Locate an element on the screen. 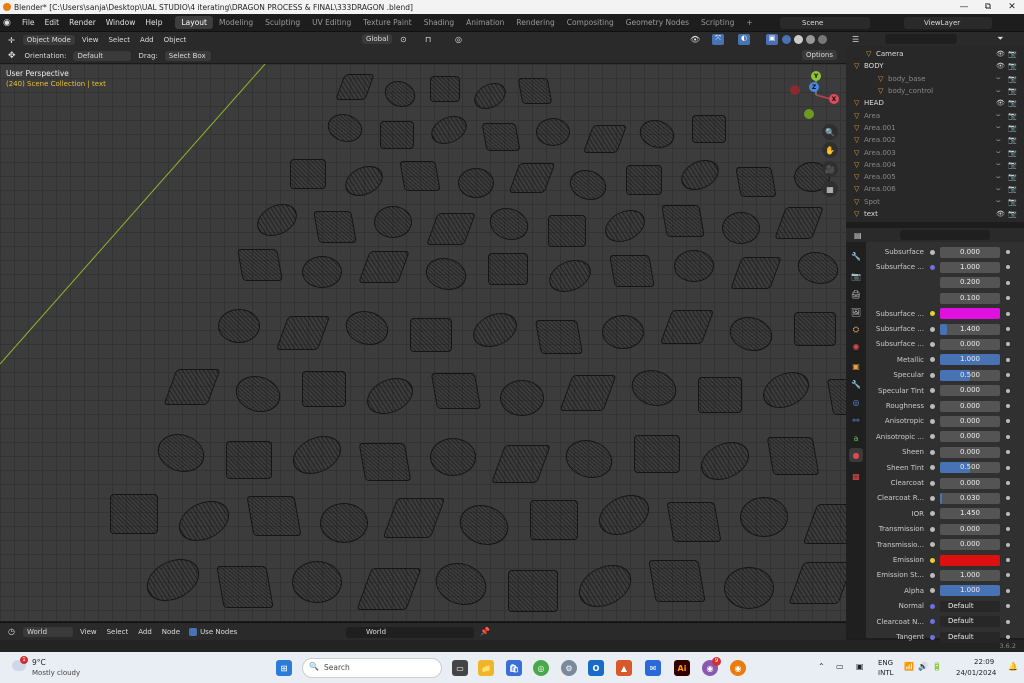 This screenshot has width=1024, height=683. outliner-row: ▽ Area.004 ⌣ 📷 is located at coordinates (935, 165).